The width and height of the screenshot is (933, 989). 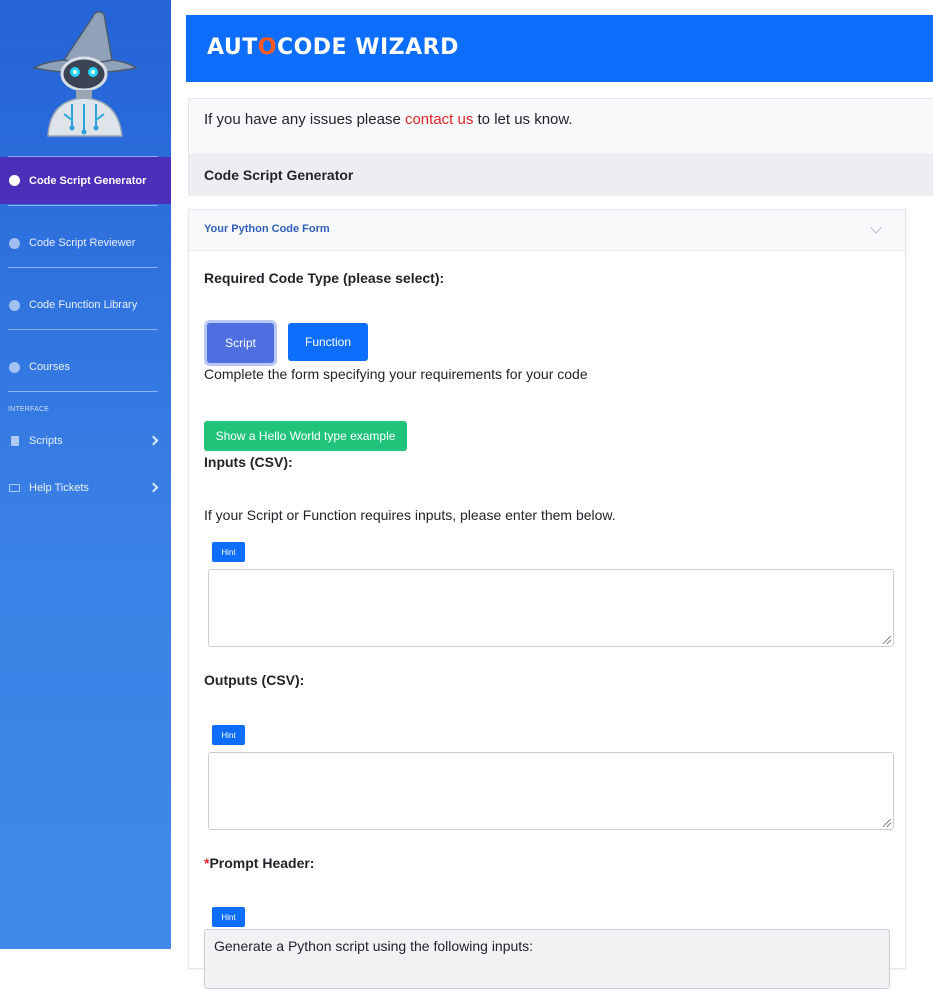 I want to click on sidebar-item-label: Code Function Library, so click(x=83, y=305).